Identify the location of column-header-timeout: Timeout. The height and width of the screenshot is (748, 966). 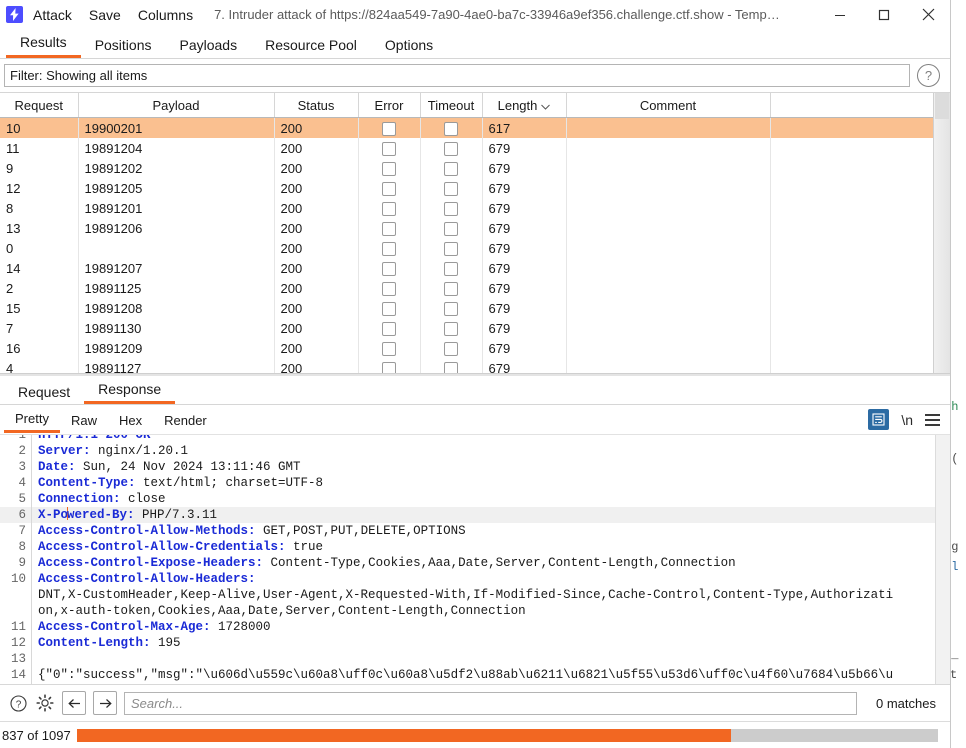
(451, 105).